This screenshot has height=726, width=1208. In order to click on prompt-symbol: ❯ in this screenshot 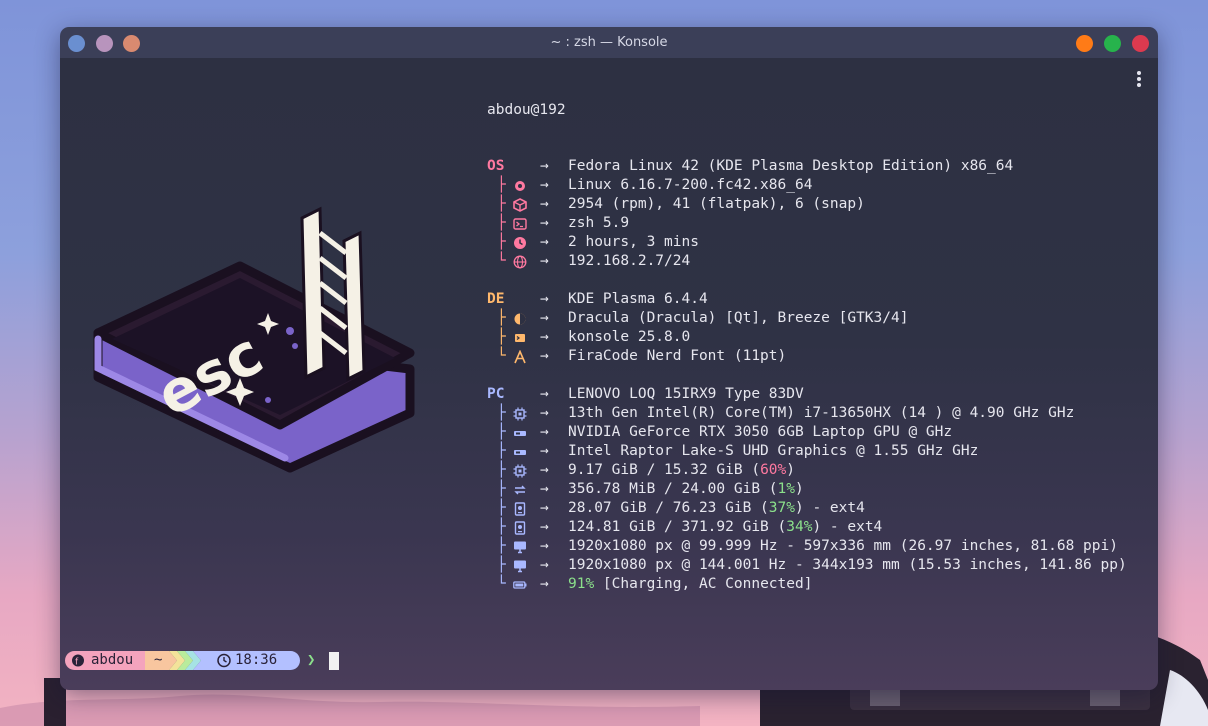, I will do `click(311, 660)`.